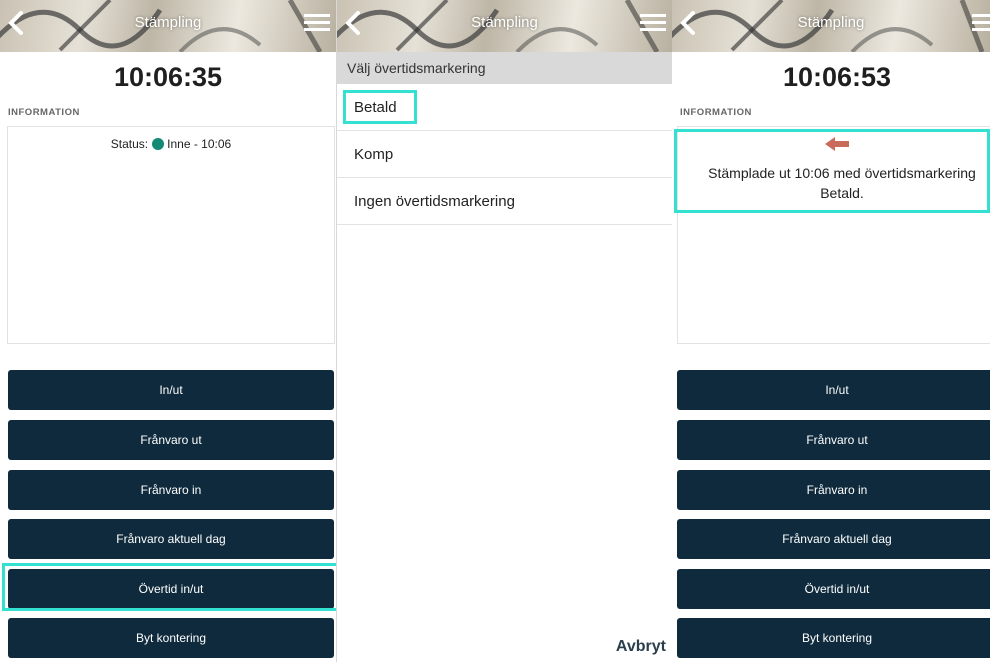  What do you see at coordinates (504, 201) in the screenshot?
I see `option-no-overtime: Ingen övertidsmarkering` at bounding box center [504, 201].